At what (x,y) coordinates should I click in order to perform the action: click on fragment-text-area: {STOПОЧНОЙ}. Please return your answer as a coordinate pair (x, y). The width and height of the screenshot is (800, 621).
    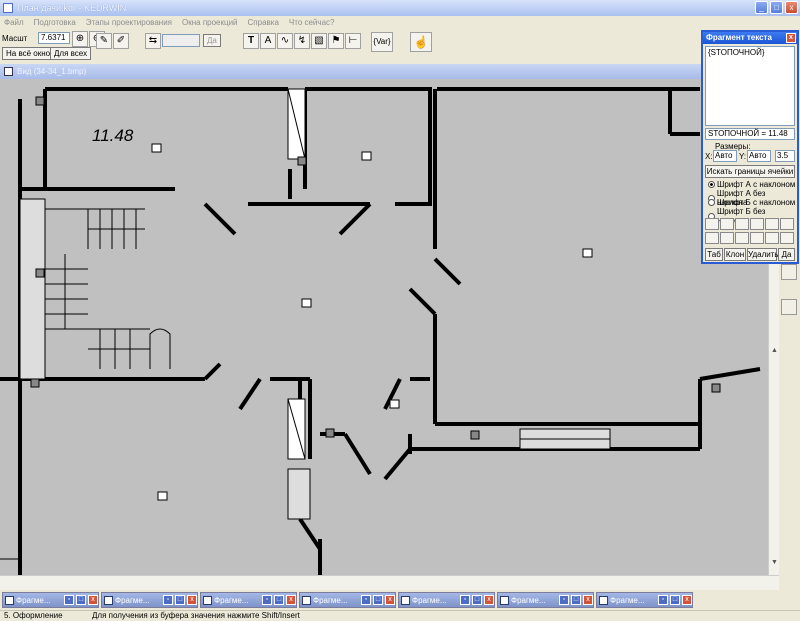
    Looking at the image, I should click on (750, 86).